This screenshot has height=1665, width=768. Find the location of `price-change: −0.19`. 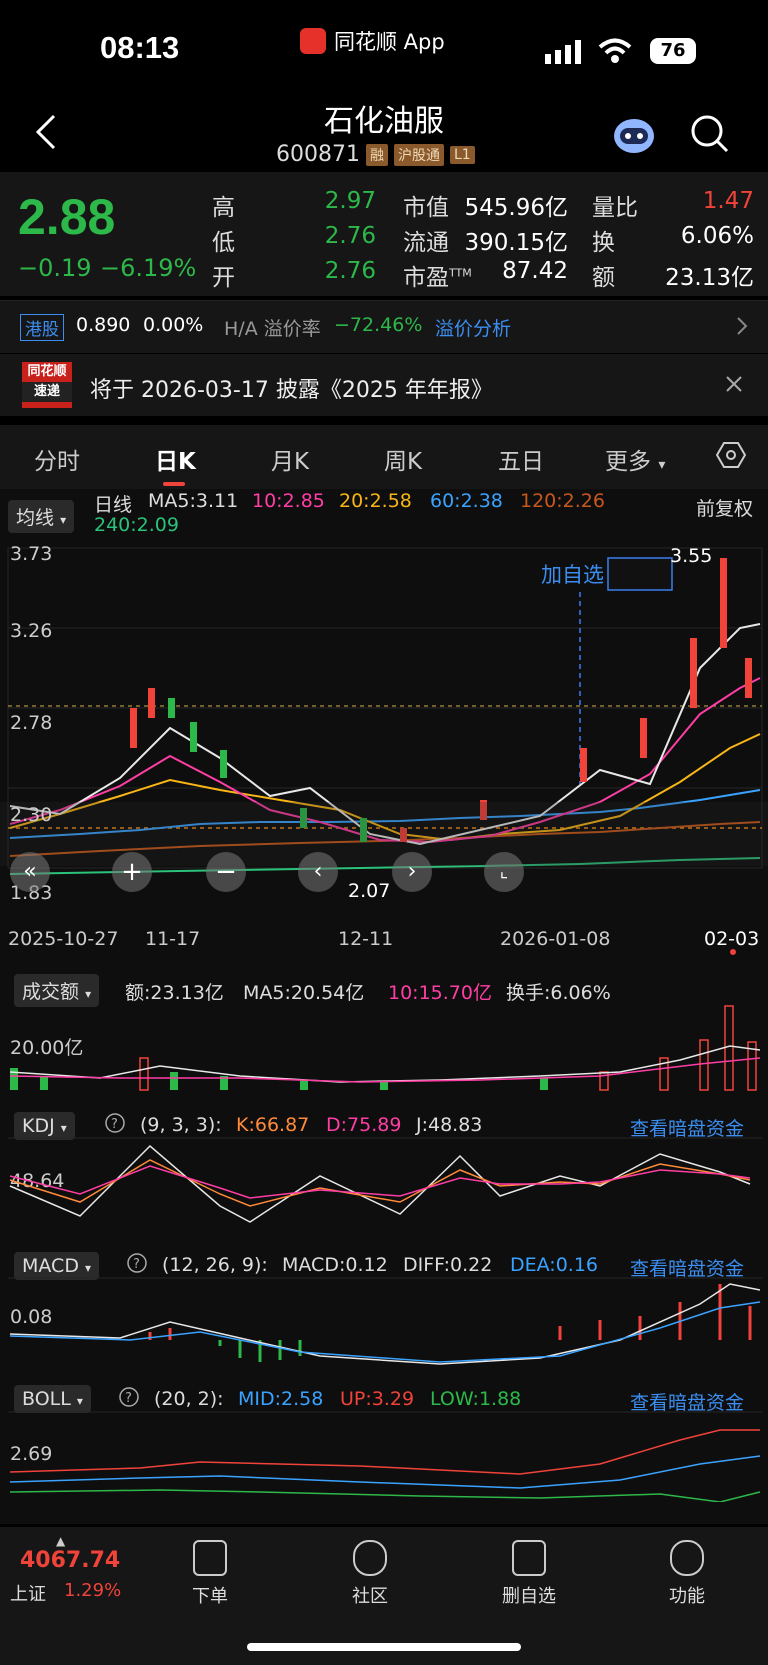

price-change: −0.19 is located at coordinates (55, 268).